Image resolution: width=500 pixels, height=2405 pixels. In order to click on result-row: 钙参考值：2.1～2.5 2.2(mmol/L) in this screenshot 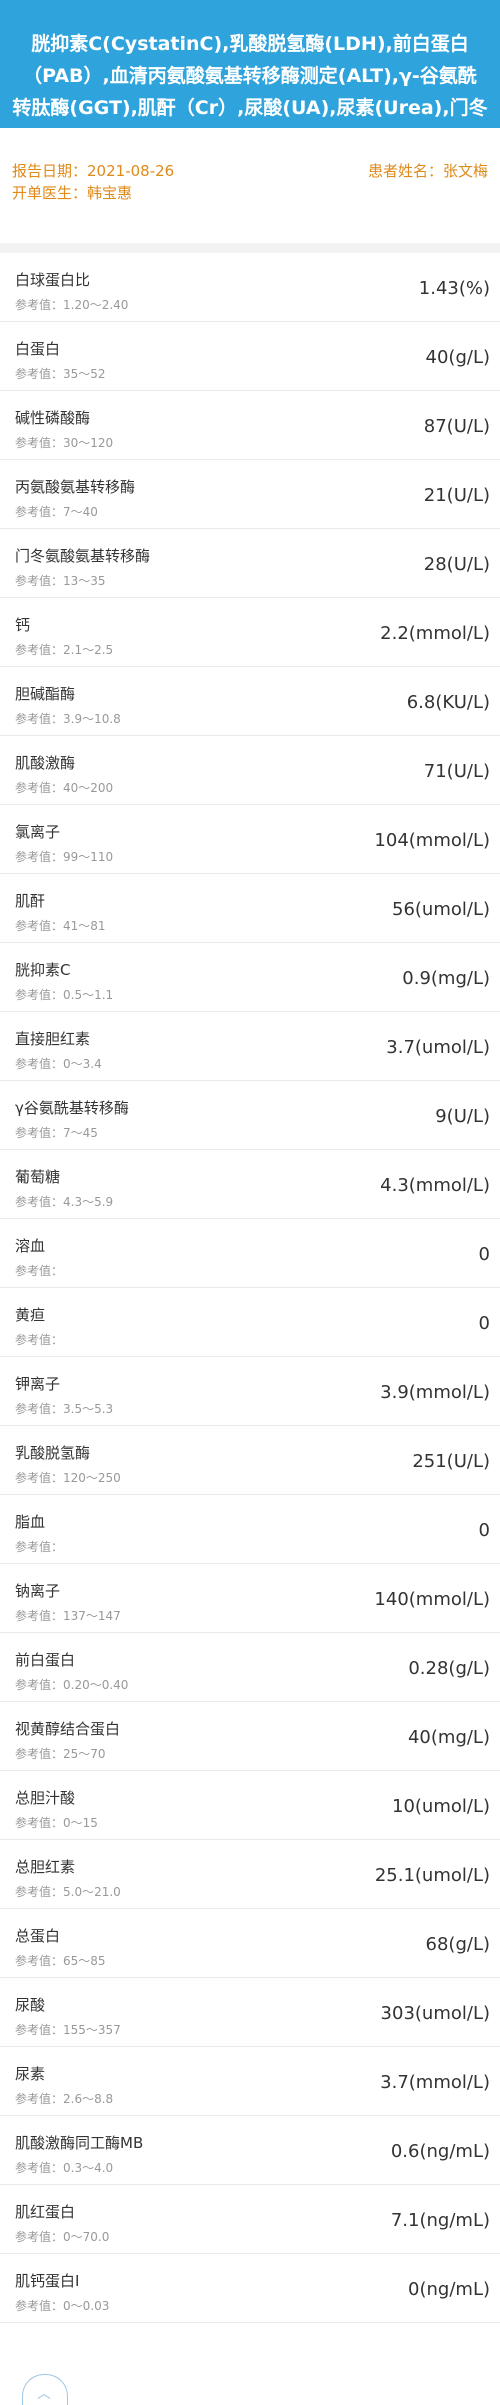, I will do `click(250, 632)`.